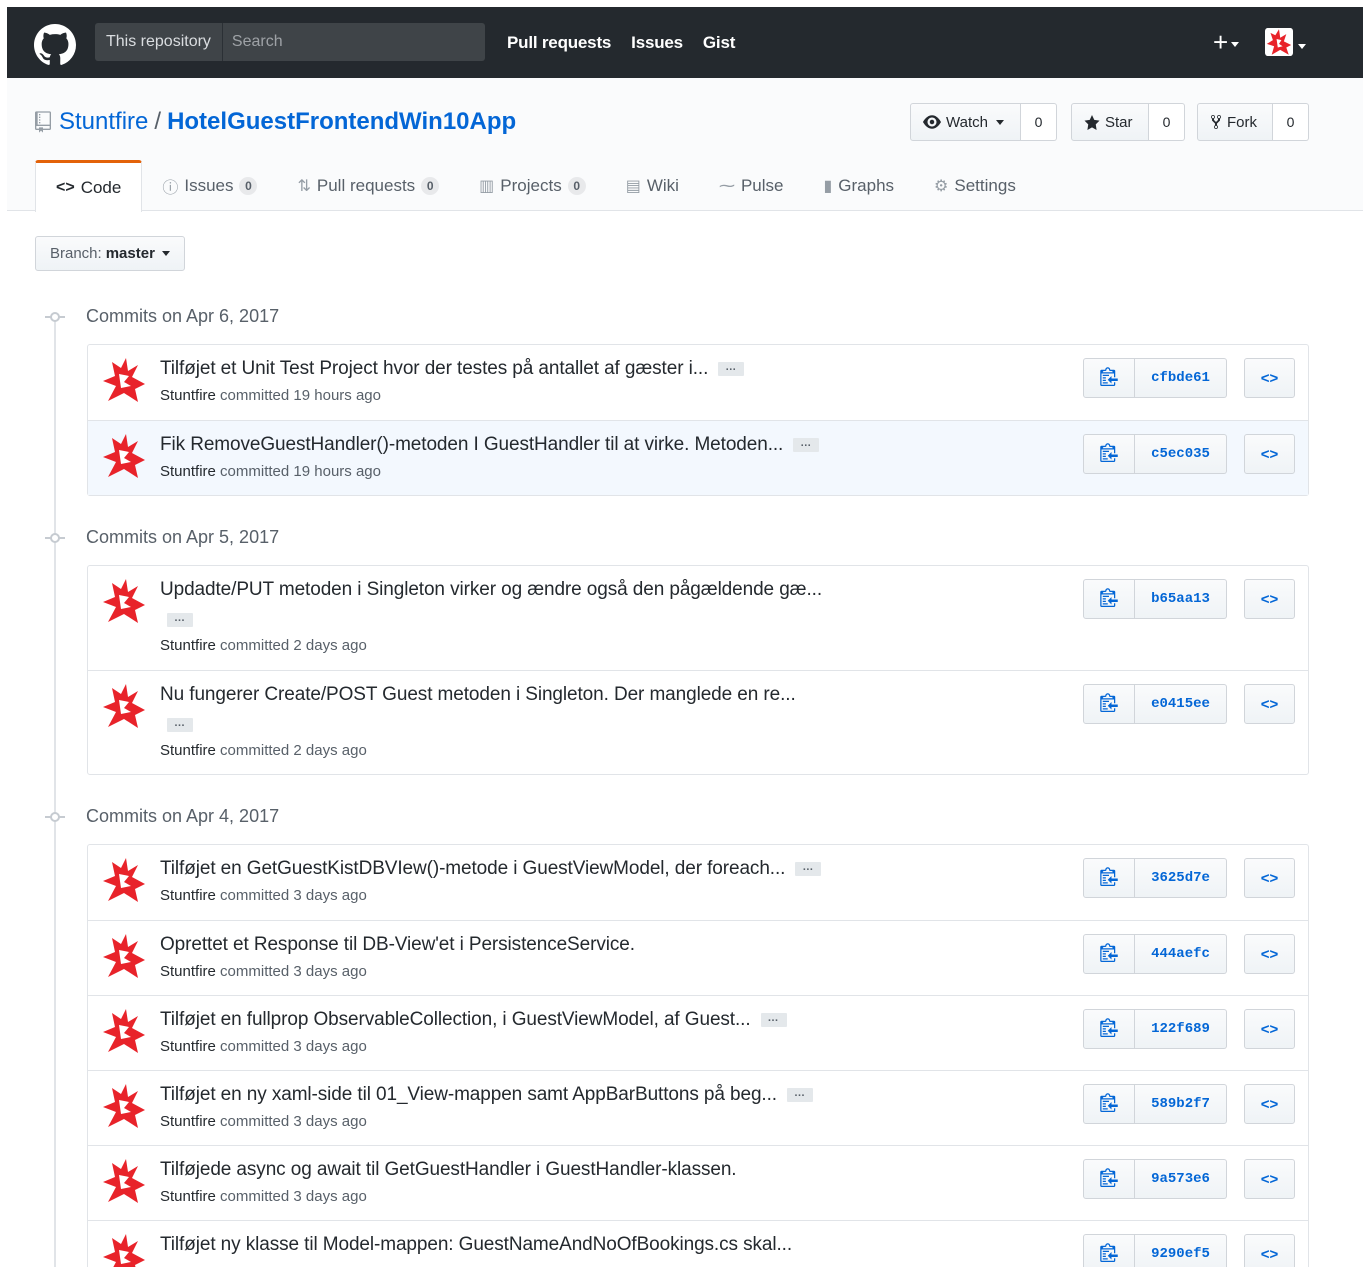  I want to click on github-logo-icon, so click(55, 45).